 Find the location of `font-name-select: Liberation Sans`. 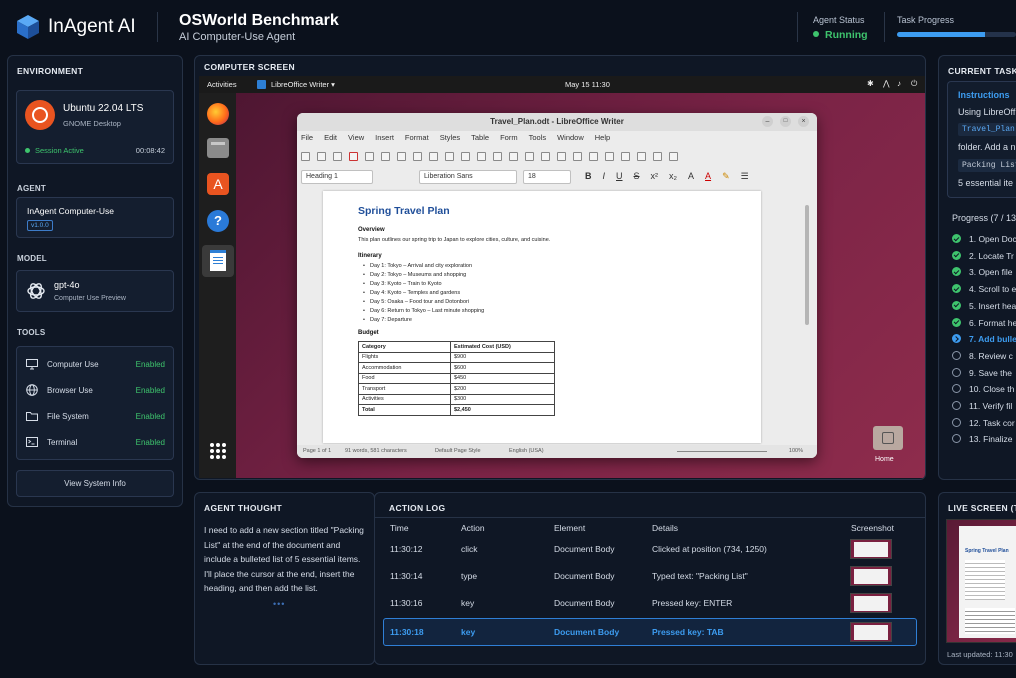

font-name-select: Liberation Sans is located at coordinates (468, 177).